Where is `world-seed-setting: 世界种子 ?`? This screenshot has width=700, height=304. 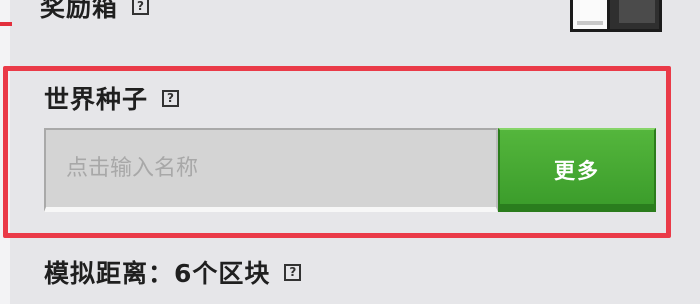
world-seed-setting: 世界种子 ? is located at coordinates (112, 98).